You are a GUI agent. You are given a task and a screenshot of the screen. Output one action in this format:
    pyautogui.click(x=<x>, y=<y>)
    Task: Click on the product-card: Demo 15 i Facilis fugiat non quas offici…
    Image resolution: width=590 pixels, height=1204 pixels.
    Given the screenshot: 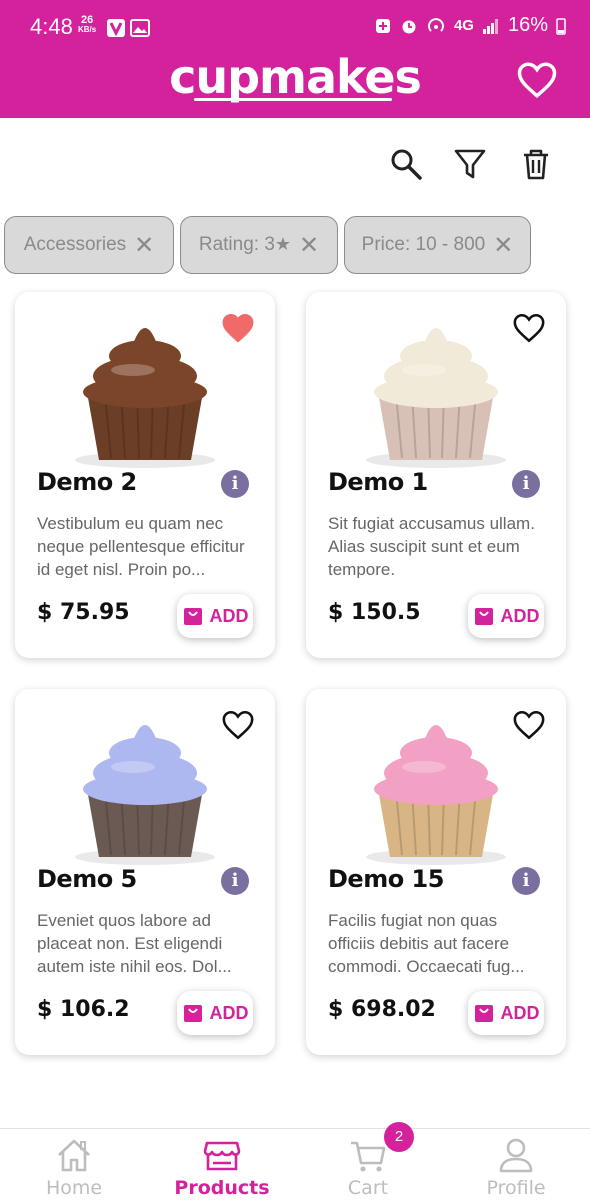 What is the action you would take?
    pyautogui.click(x=436, y=872)
    